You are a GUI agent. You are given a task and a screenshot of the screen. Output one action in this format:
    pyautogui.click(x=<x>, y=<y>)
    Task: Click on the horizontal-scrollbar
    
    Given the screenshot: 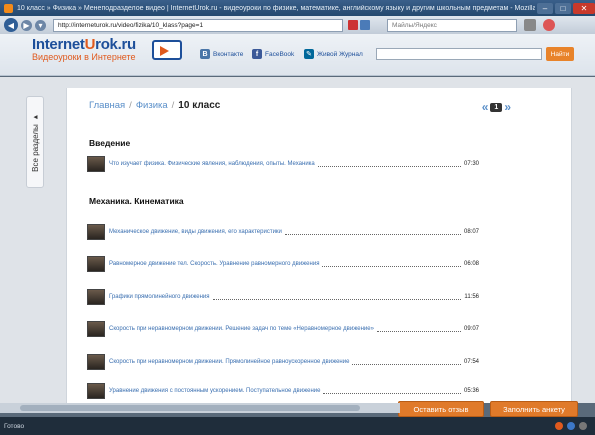 What is the action you would take?
    pyautogui.click(x=200, y=408)
    